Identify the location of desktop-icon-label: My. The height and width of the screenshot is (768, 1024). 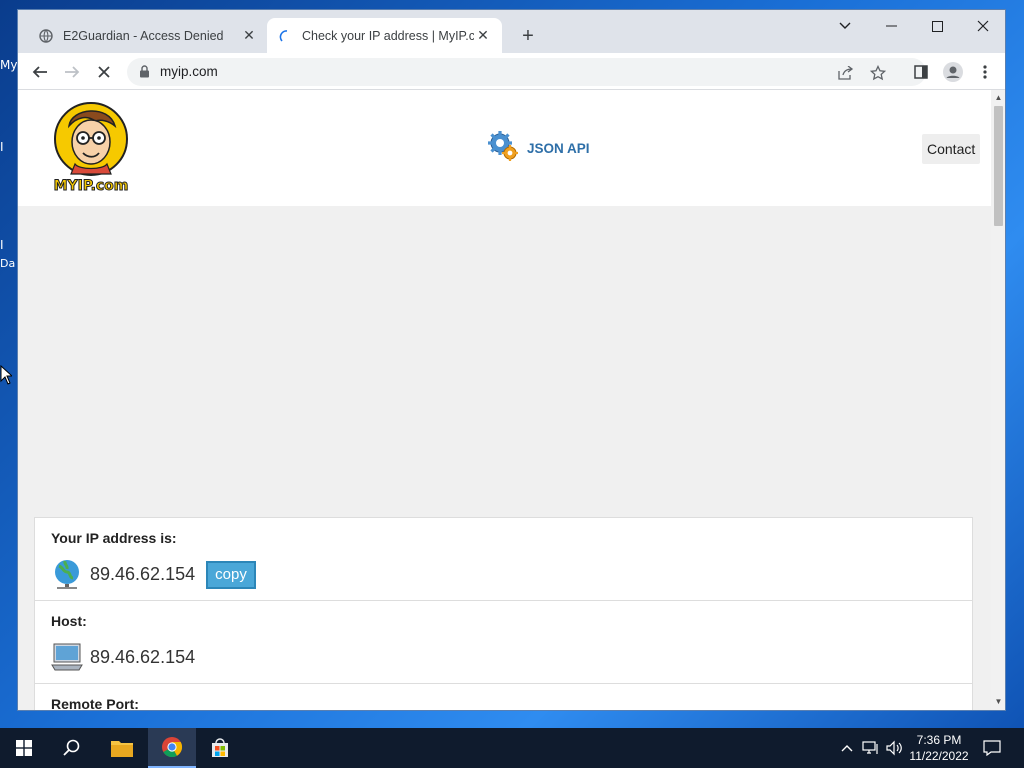
(8, 65).